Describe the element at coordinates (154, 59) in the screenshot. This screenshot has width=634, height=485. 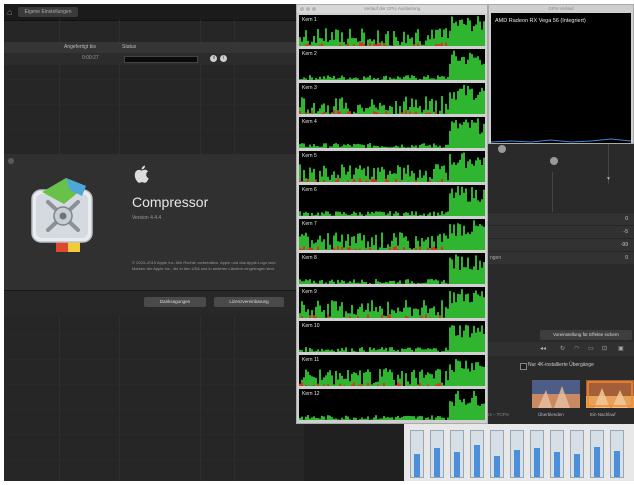
I see `table-row: 0:00:27 ॥ i` at that location.